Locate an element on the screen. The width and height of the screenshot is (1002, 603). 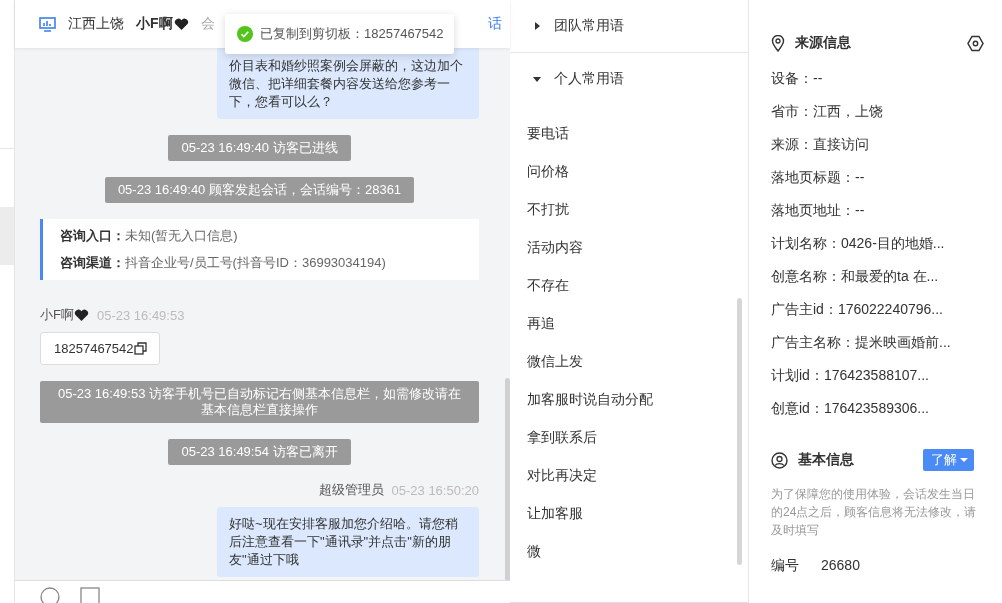
phrase-item: 问价格 is located at coordinates (637, 170).